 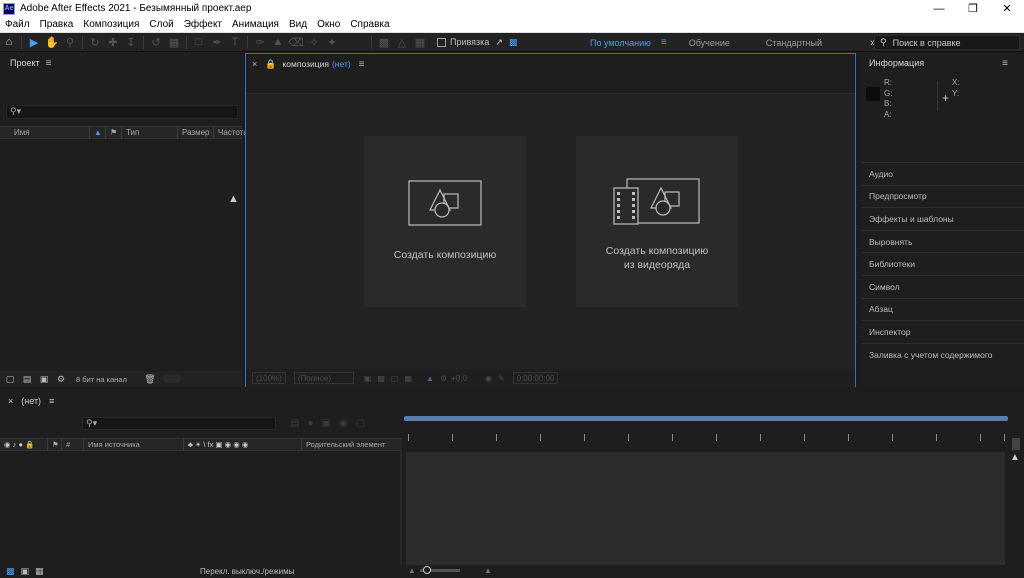 What do you see at coordinates (1015, 457) in the screenshot?
I see `comp-marker-icon: ▲` at bounding box center [1015, 457].